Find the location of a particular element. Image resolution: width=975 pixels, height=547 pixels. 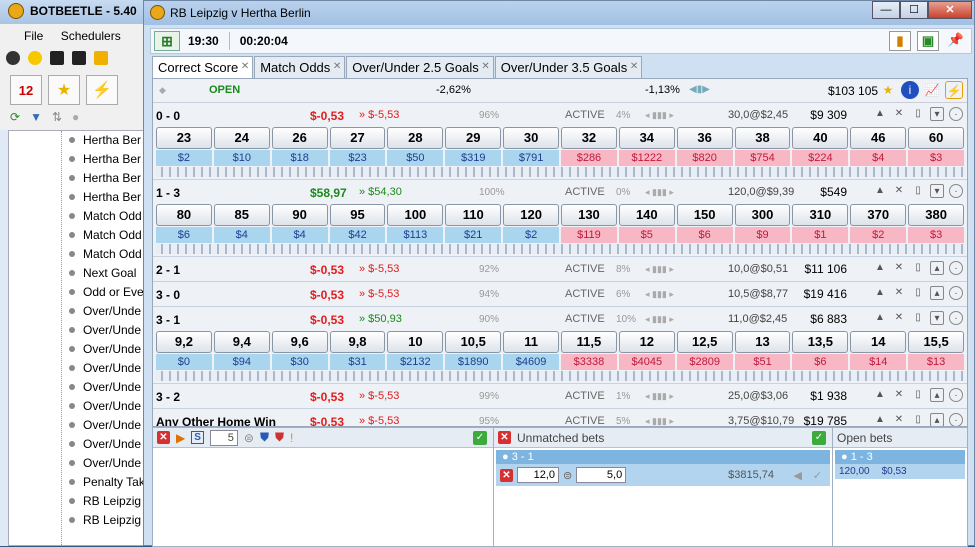

lay-price-button: 150 is located at coordinates (704, 215).